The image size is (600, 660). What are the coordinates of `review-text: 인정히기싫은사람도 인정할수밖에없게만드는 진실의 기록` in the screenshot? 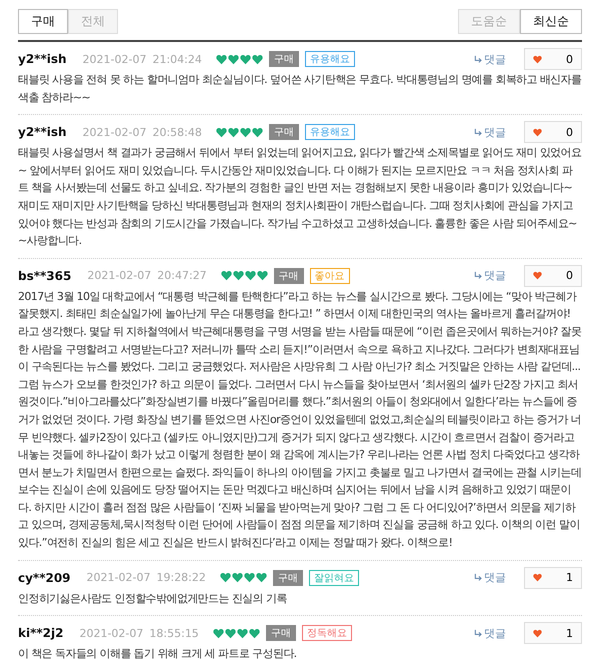 It's located at (153, 598).